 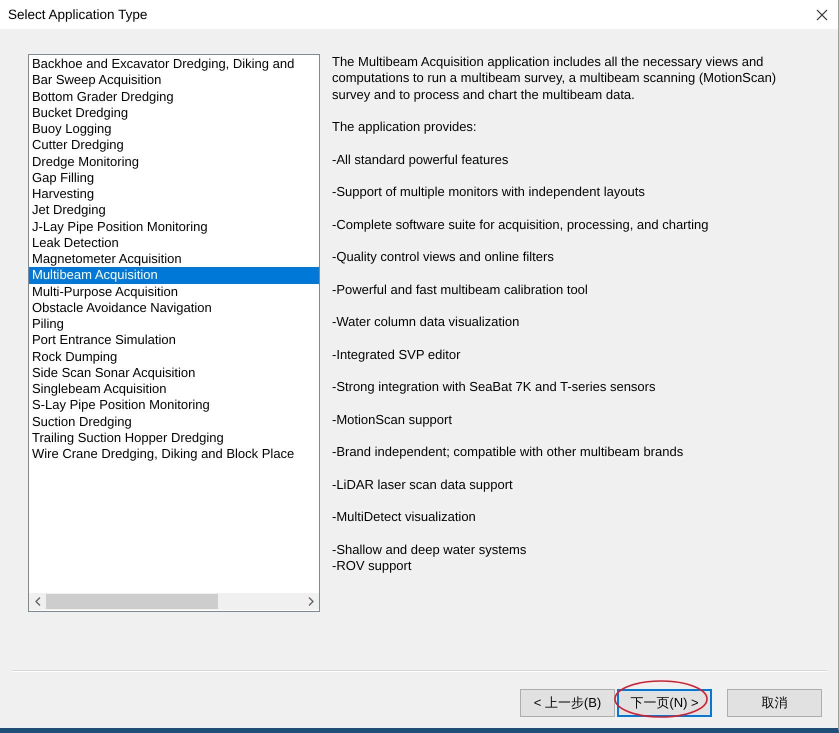 What do you see at coordinates (174, 226) in the screenshot?
I see `list-item: J-Lay Pipe Position Monitoring` at bounding box center [174, 226].